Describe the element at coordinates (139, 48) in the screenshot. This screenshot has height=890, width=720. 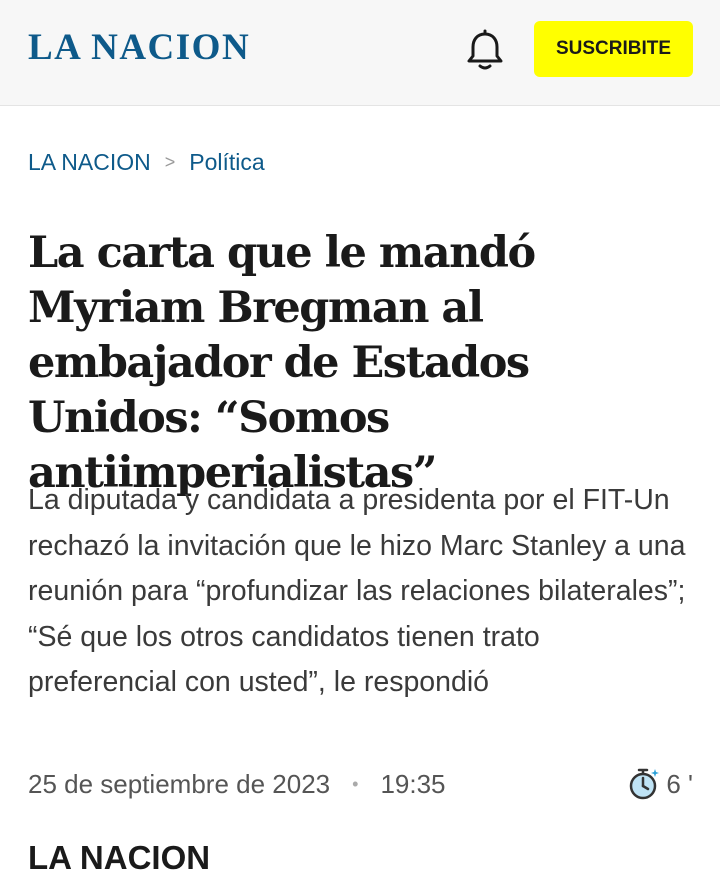
I see `site-logo: LA NACION` at that location.